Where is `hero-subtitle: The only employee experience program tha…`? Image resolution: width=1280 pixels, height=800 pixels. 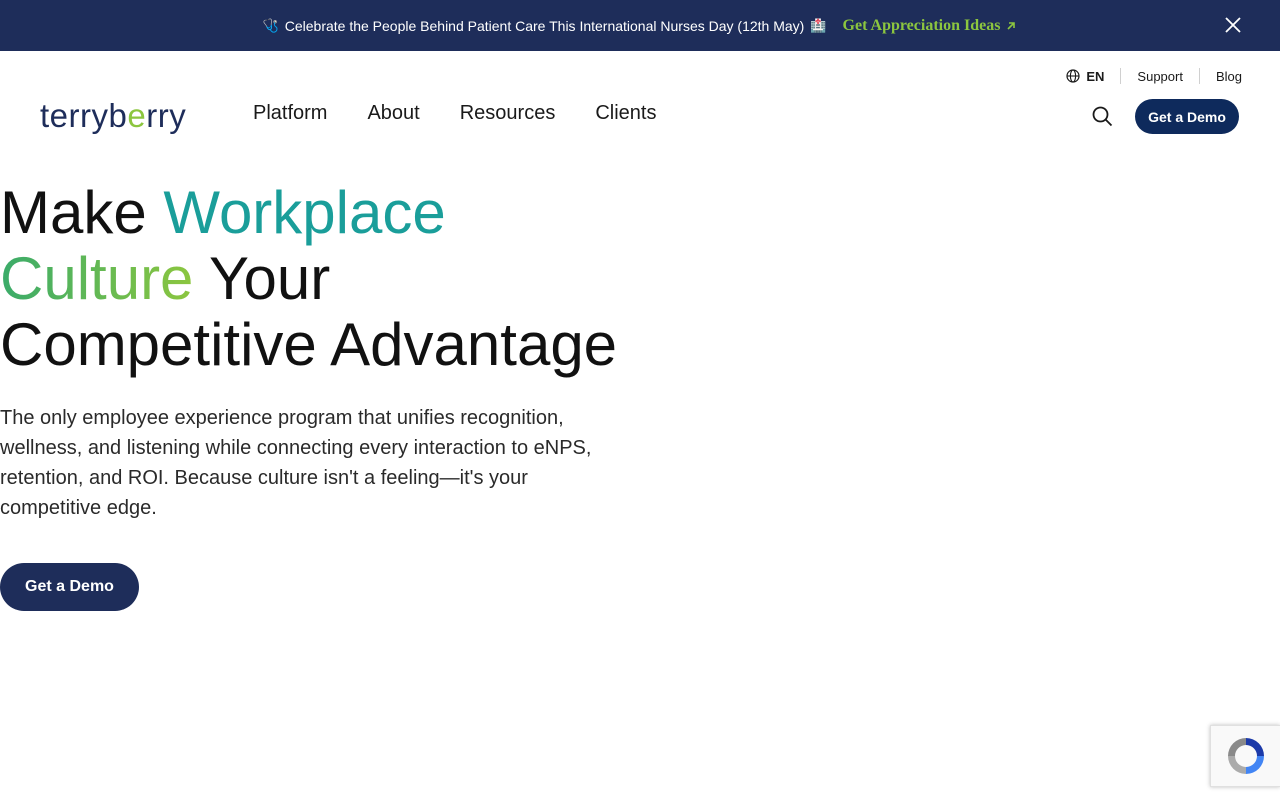
hero-subtitle: The only employee experience program tha… is located at coordinates (296, 463).